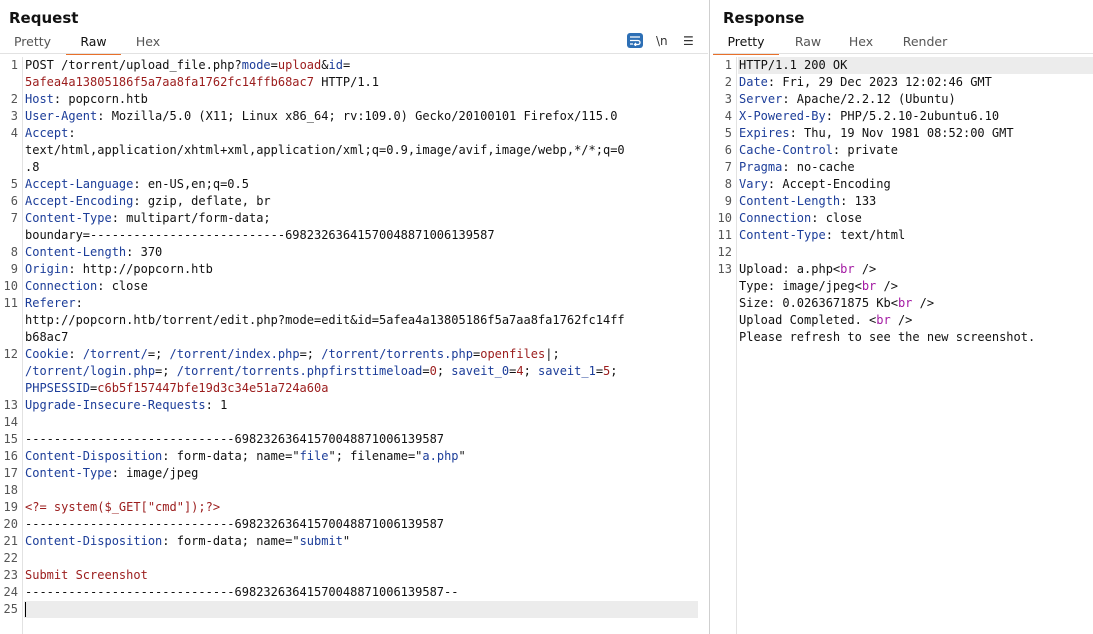 This screenshot has height=634, width=1093. I want to click on code-text: ;, so click(614, 371).